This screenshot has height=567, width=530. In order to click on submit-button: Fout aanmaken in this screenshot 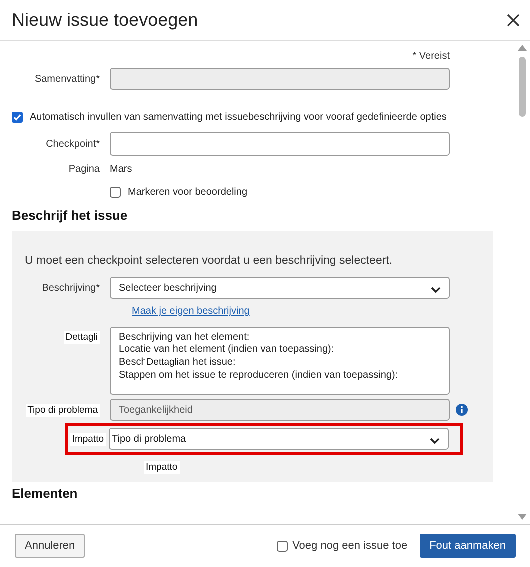, I will do `click(468, 546)`.